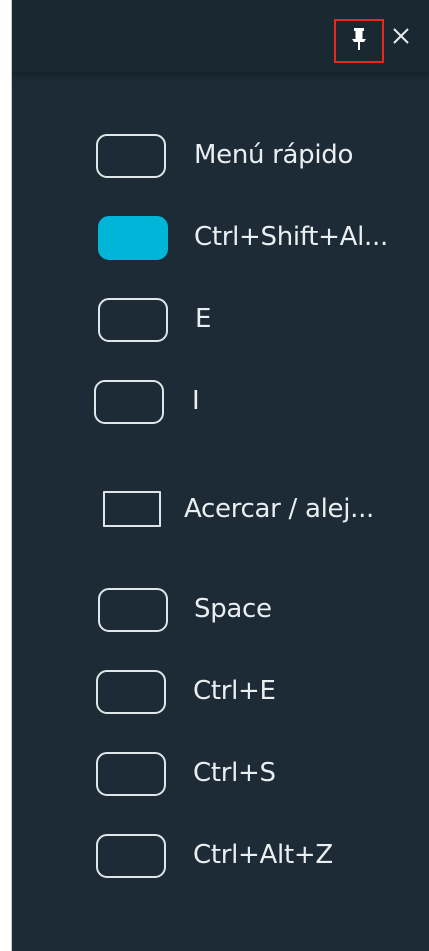  I want to click on close-icon, so click(401, 38).